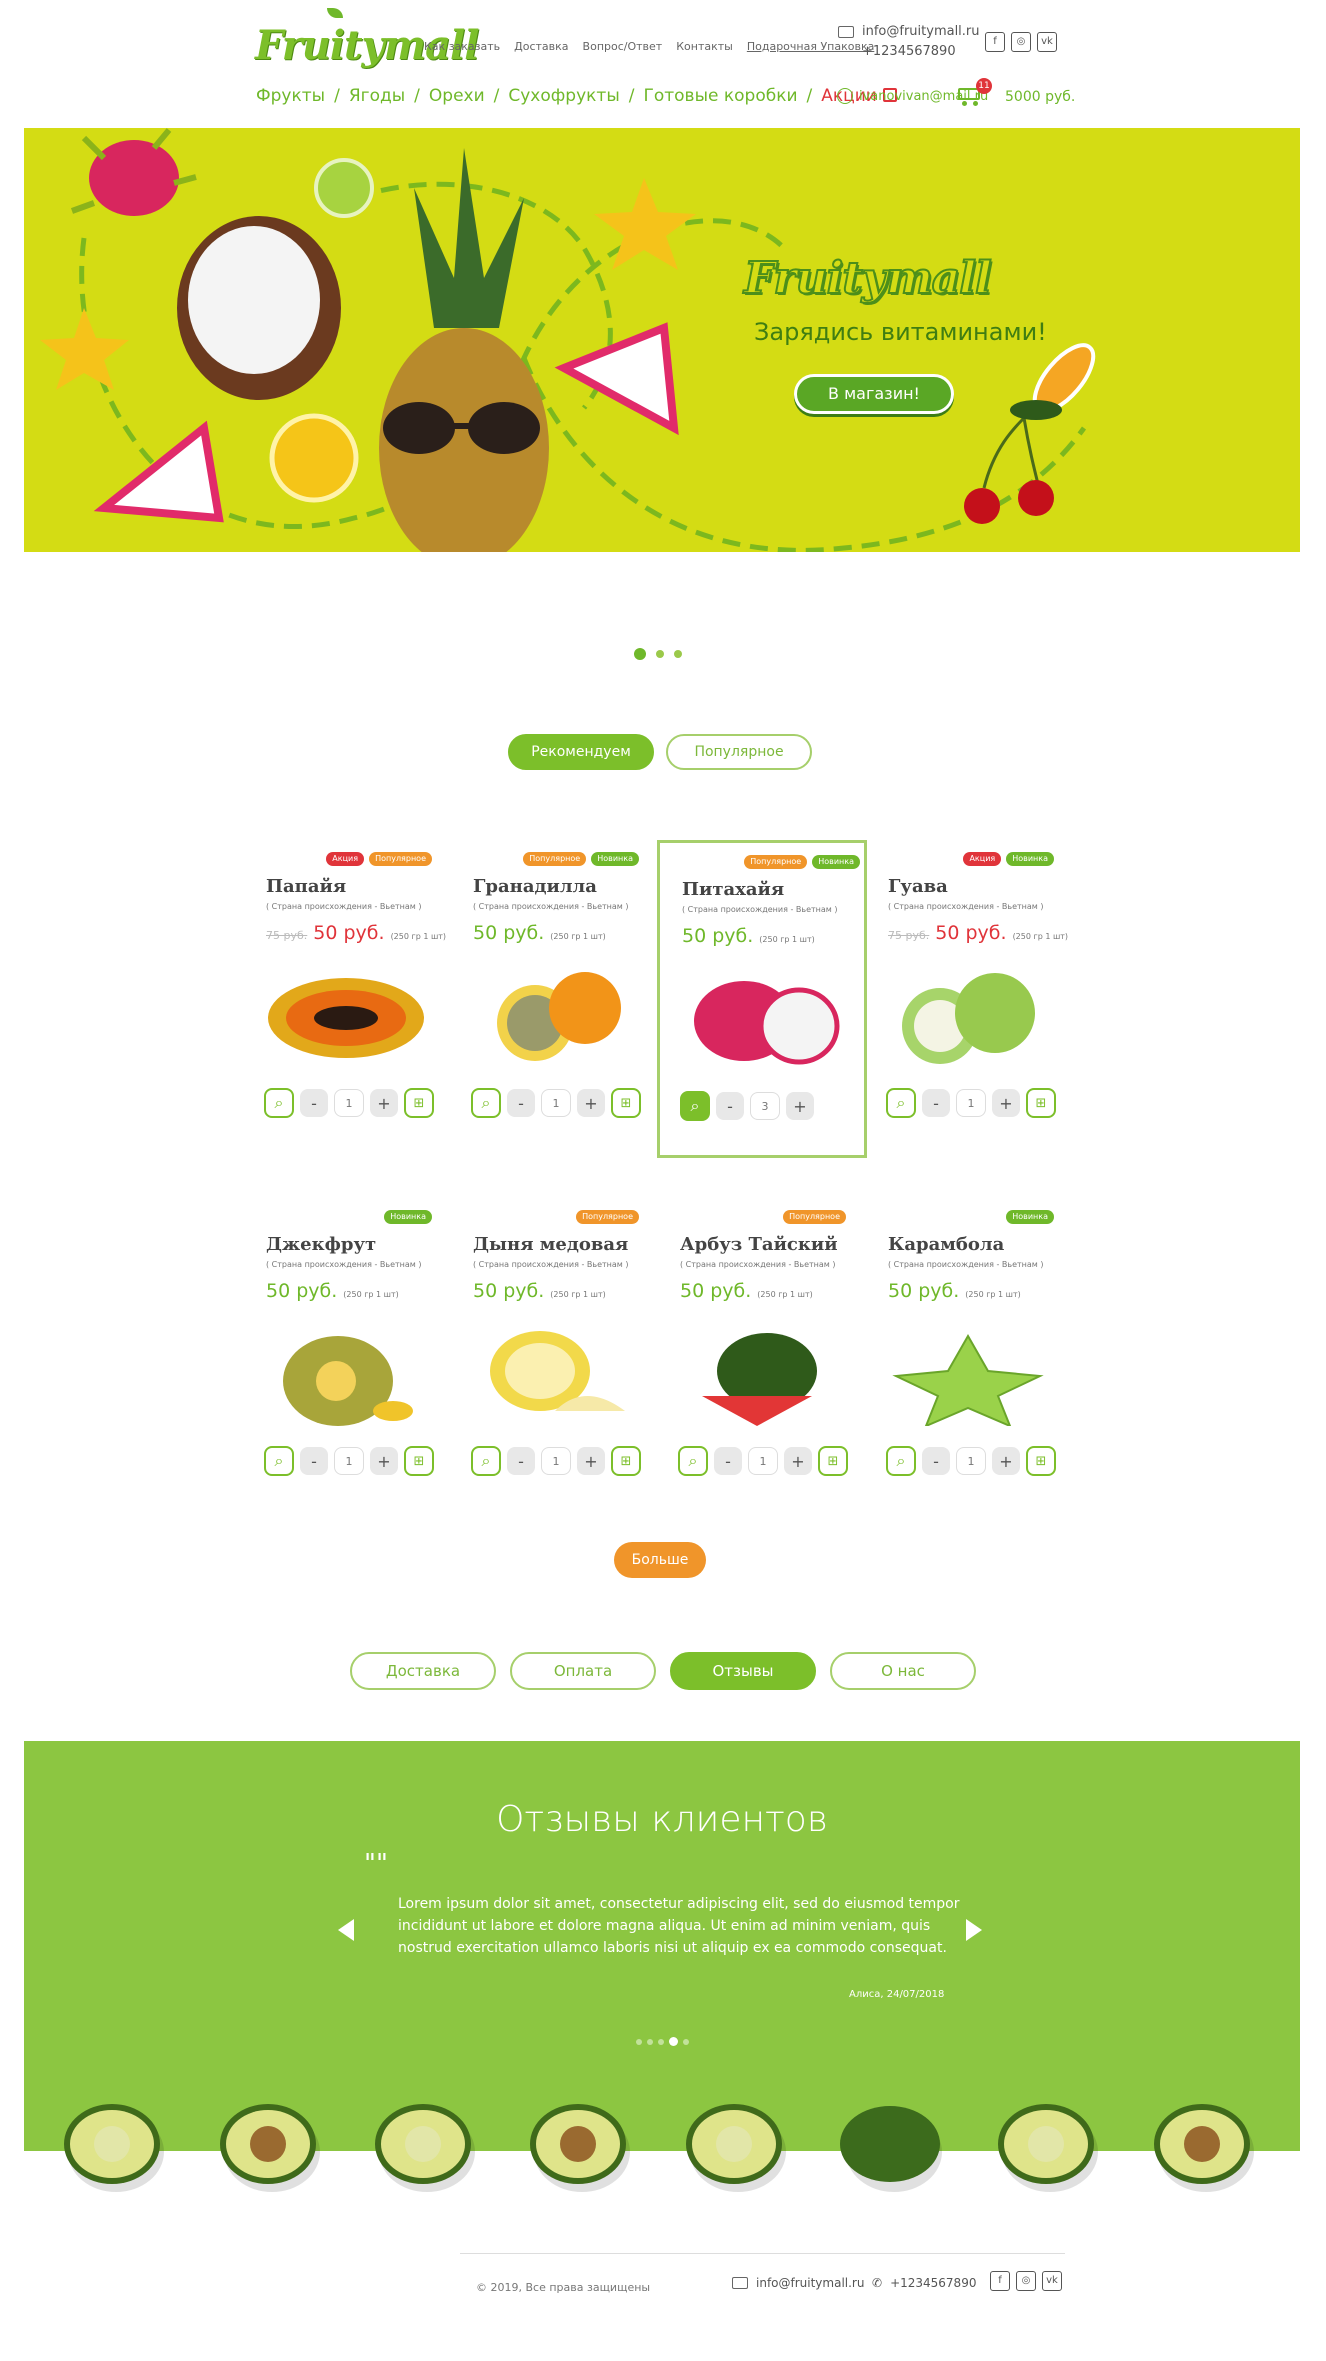 The image size is (1326, 2361). What do you see at coordinates (462, 46) in the screenshot?
I see `top-link-how-to-order: Как заказать` at bounding box center [462, 46].